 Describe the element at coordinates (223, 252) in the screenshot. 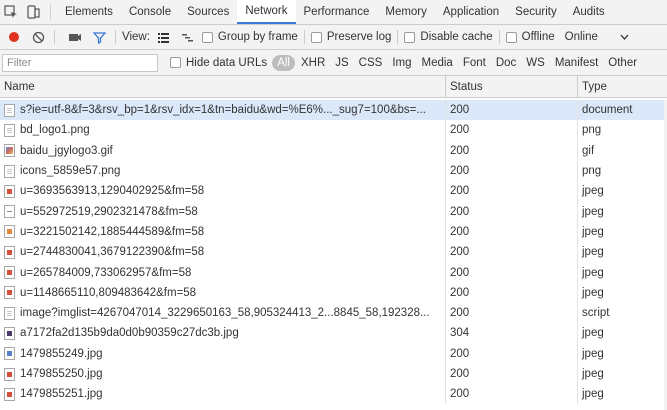

I see `request-name-cell: u=2744830041,3679122390&fm=58` at that location.